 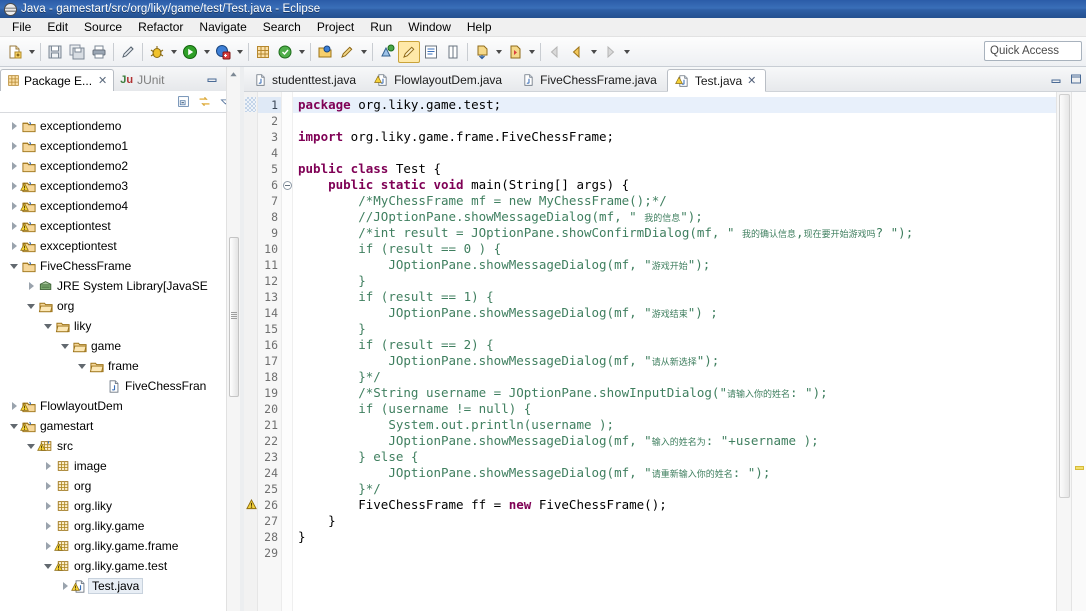 What do you see at coordinates (674, 169) in the screenshot?
I see `code-line: public class Test {` at bounding box center [674, 169].